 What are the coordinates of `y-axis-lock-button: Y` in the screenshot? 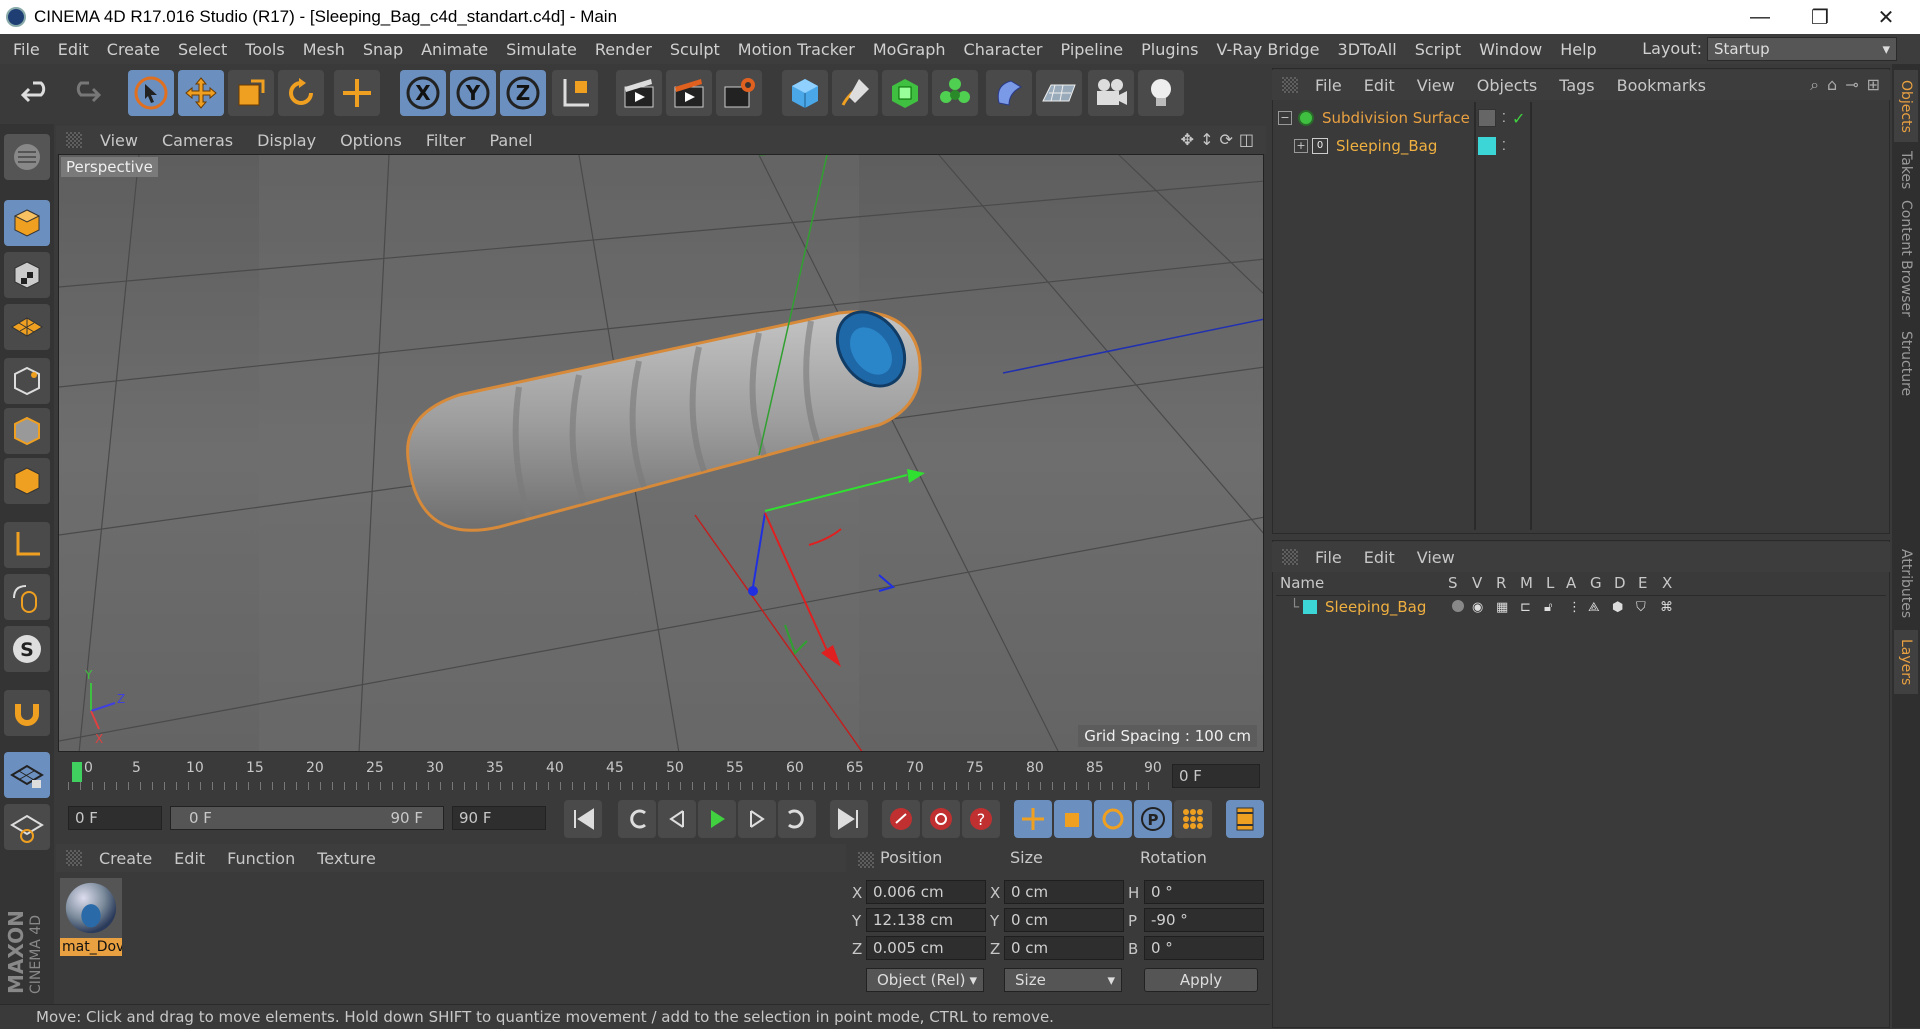 It's located at (473, 93).